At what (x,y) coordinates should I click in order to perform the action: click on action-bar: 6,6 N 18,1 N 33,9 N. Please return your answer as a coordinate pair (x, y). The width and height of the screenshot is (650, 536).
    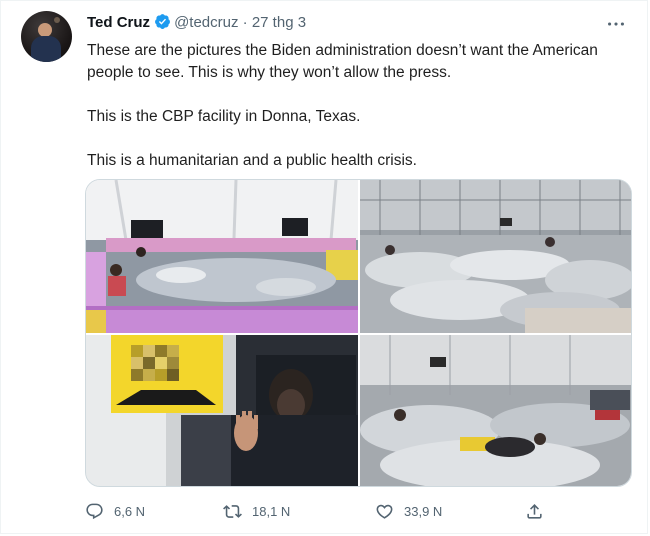
    Looking at the image, I should click on (320, 511).